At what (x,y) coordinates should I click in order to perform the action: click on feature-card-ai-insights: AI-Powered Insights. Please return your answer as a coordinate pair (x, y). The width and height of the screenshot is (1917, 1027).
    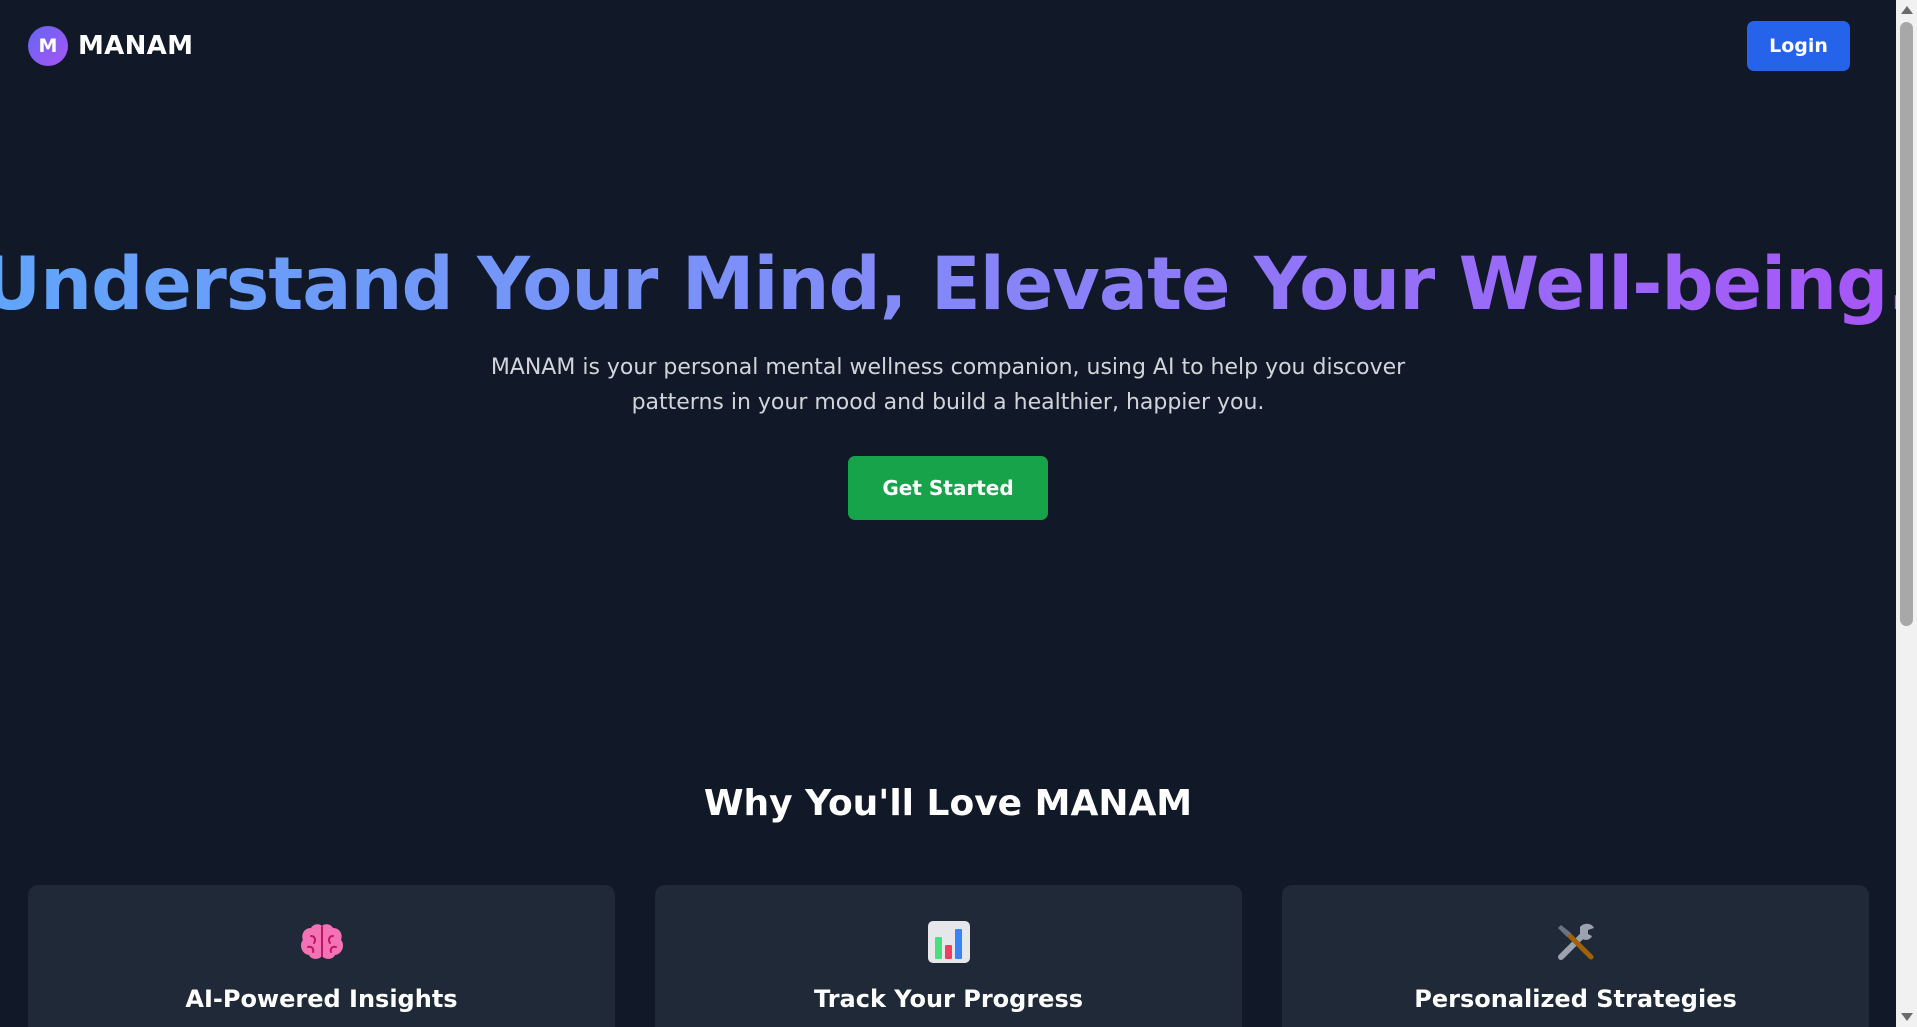
    Looking at the image, I should click on (321, 956).